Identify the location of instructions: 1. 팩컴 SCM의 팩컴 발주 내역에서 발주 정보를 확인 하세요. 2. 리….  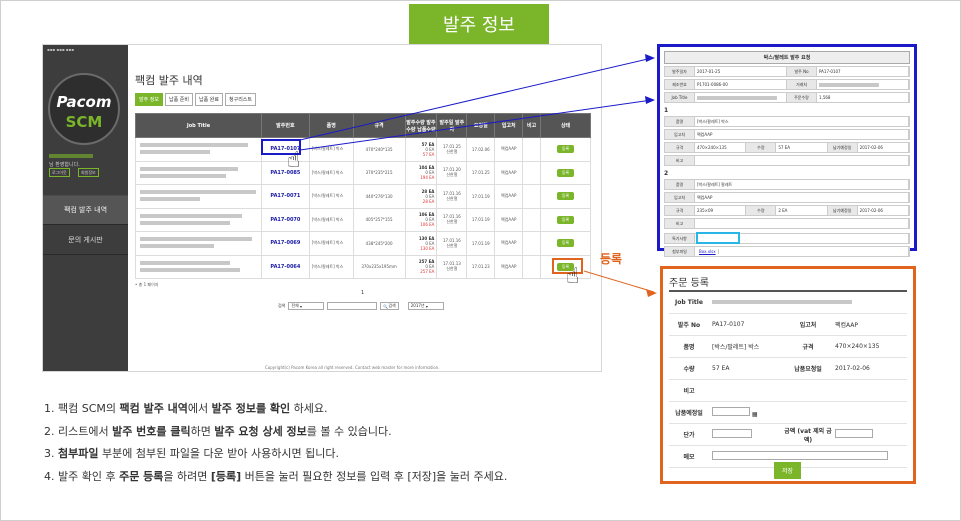
(275, 443).